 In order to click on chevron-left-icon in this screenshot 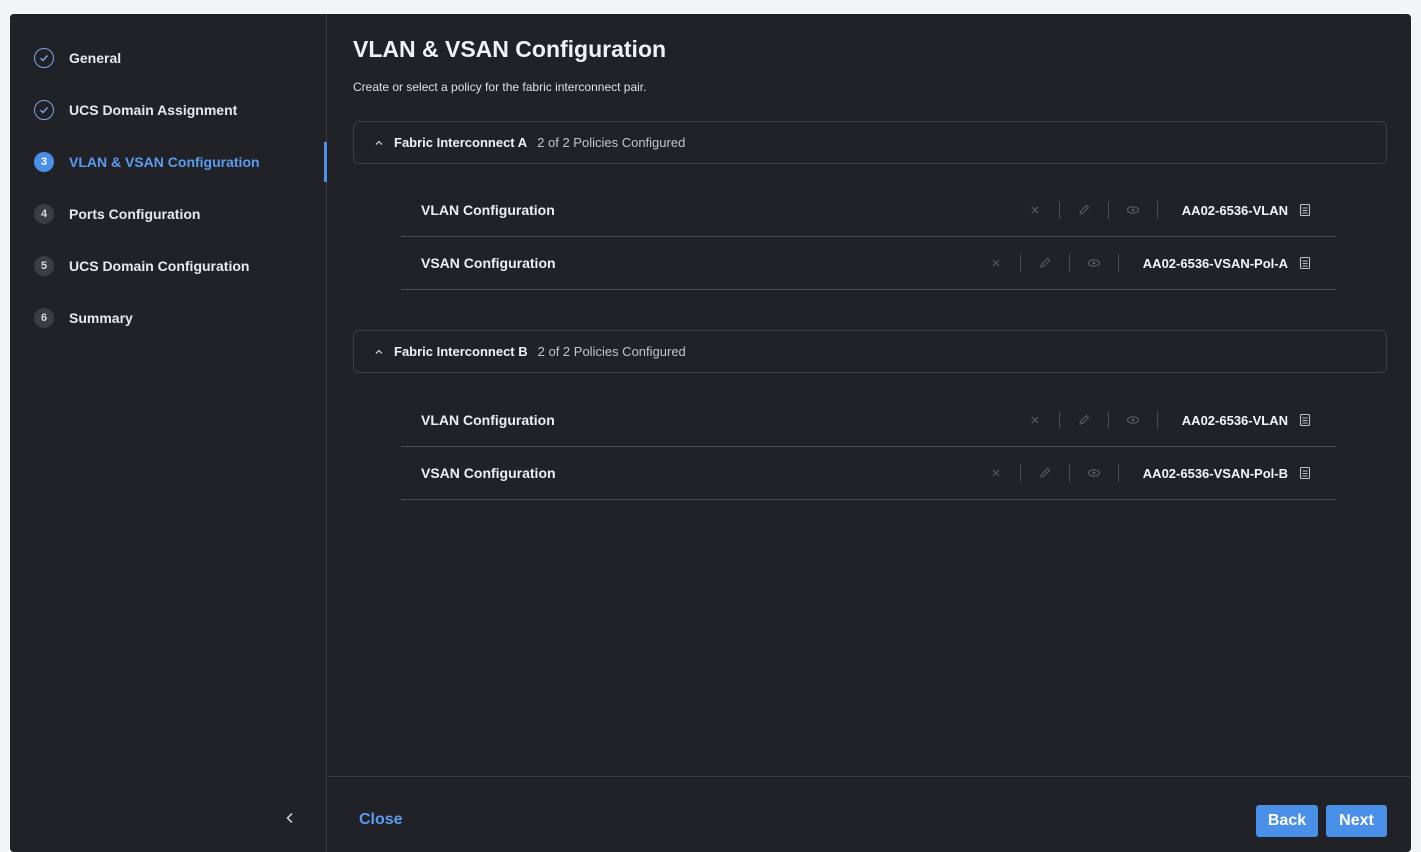, I will do `click(290, 818)`.